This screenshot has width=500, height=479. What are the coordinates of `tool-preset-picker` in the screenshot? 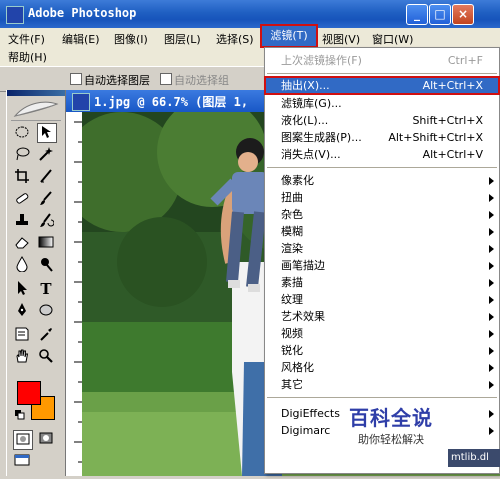 It's located at (24, 79).